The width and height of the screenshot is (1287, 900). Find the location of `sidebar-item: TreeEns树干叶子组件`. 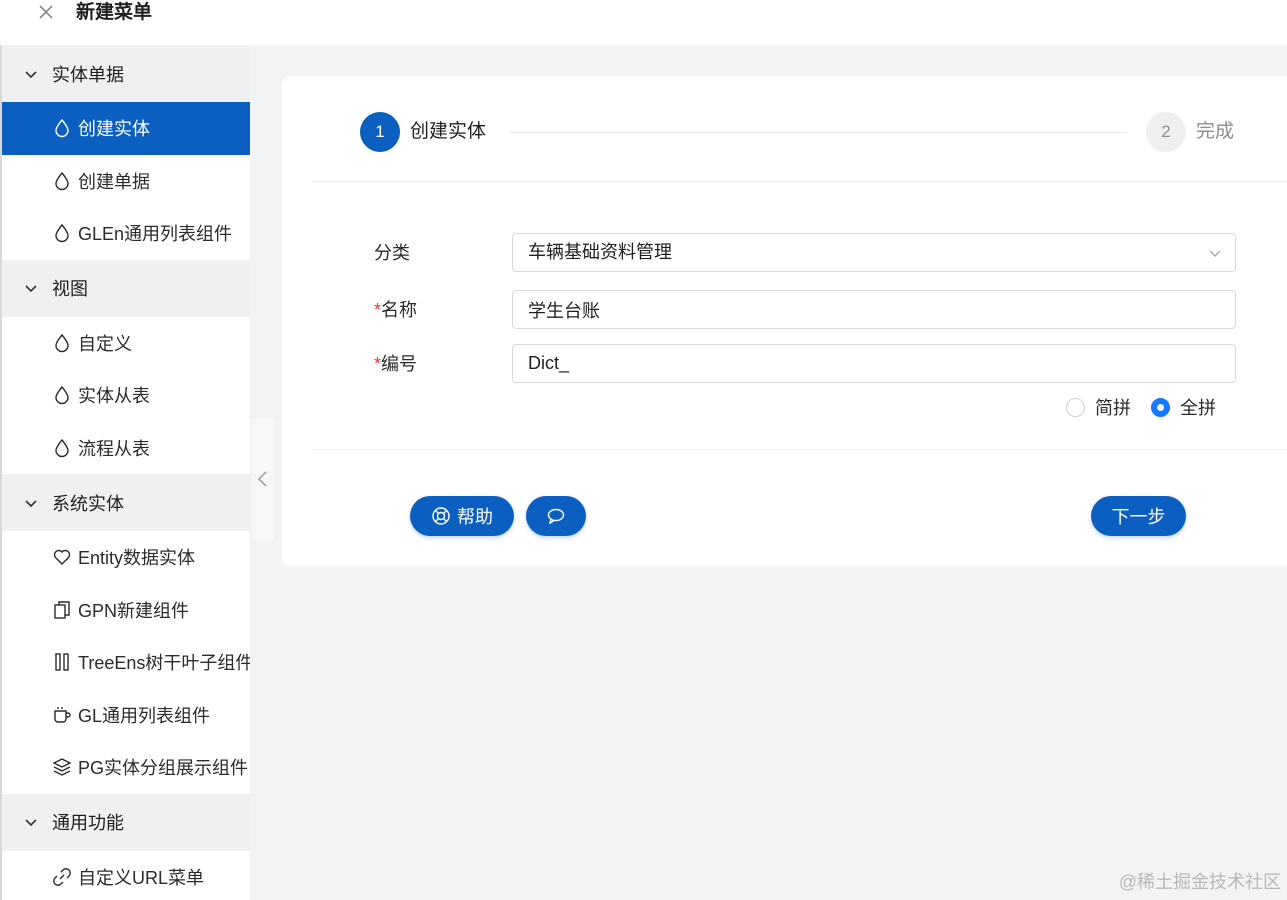

sidebar-item: TreeEns树干叶子组件 is located at coordinates (126, 662).